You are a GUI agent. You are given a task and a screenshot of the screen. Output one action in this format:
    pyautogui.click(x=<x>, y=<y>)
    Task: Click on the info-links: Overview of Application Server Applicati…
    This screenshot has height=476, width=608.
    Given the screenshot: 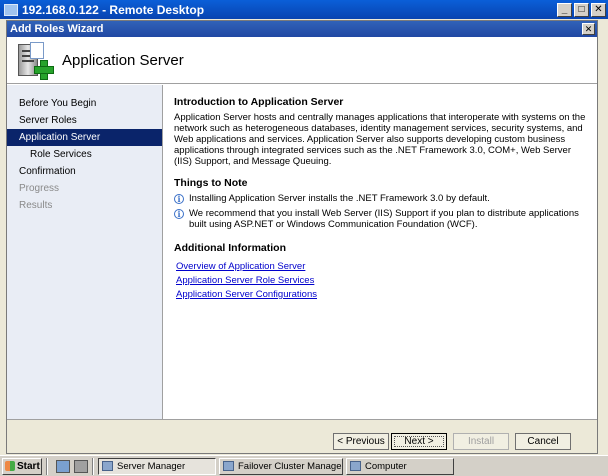 What is the action you would take?
    pyautogui.click(x=380, y=281)
    